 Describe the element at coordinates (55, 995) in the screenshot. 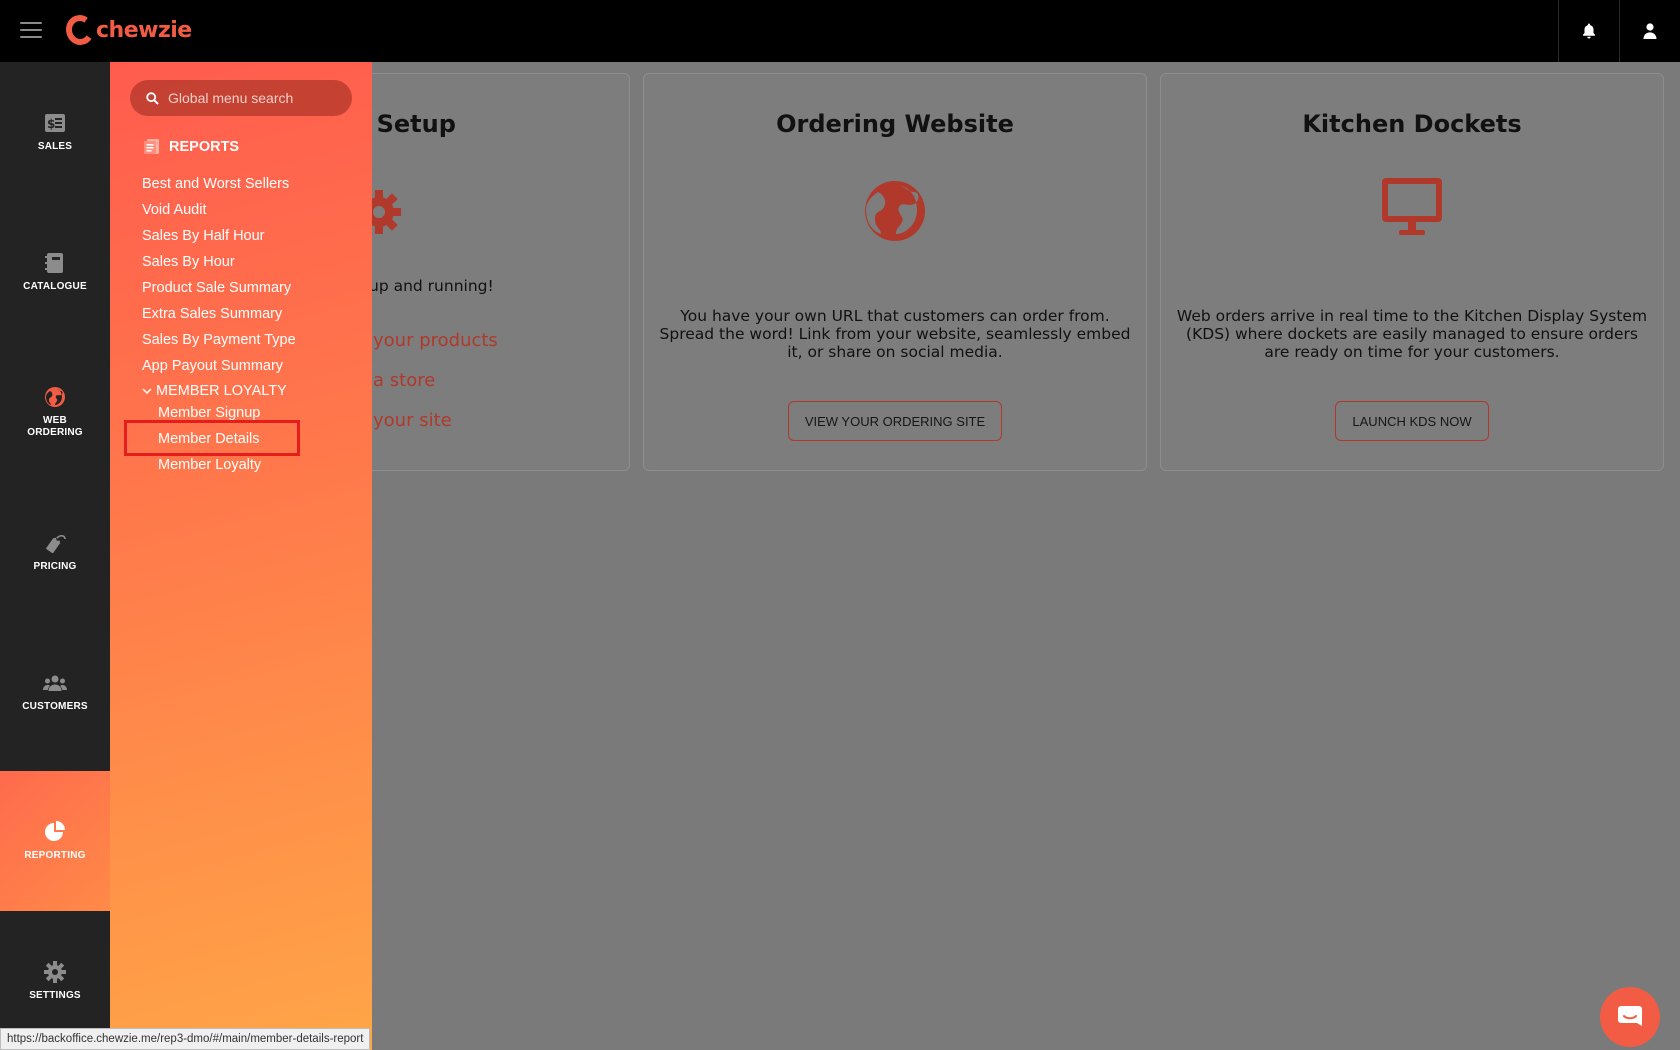

I see `nav-label-settings: SETTINGS` at that location.